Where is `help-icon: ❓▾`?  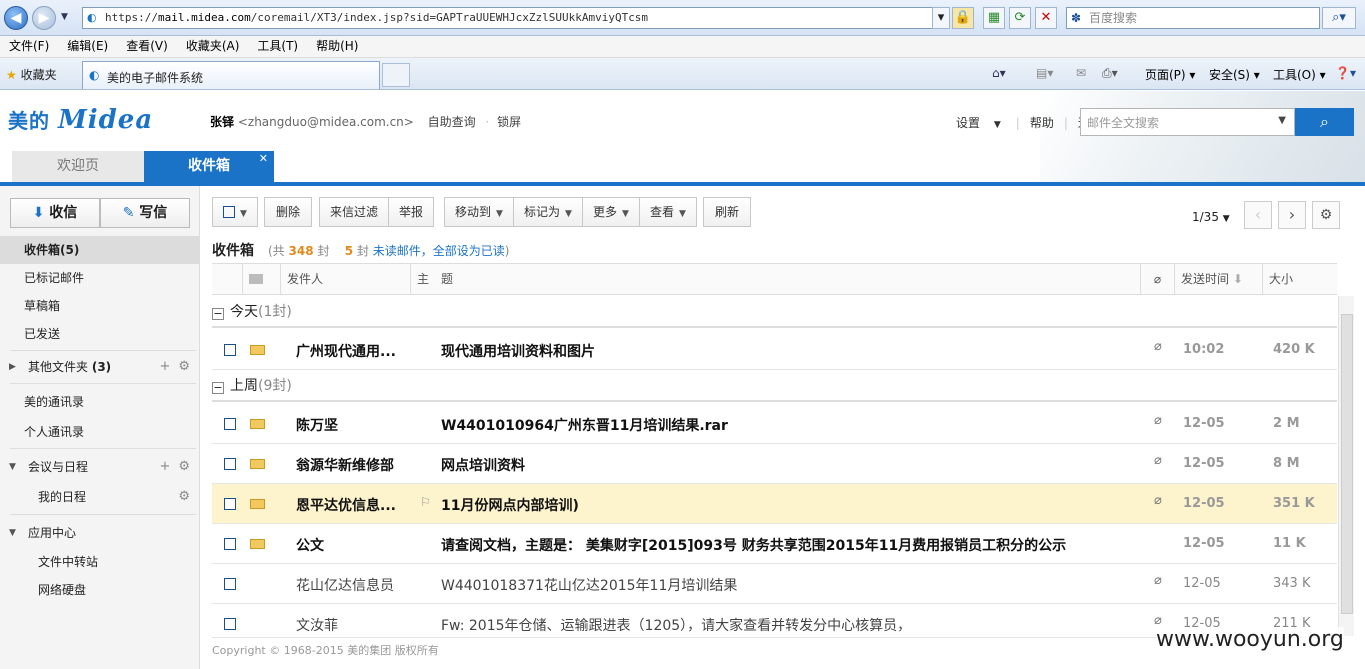 help-icon: ❓▾ is located at coordinates (1345, 73).